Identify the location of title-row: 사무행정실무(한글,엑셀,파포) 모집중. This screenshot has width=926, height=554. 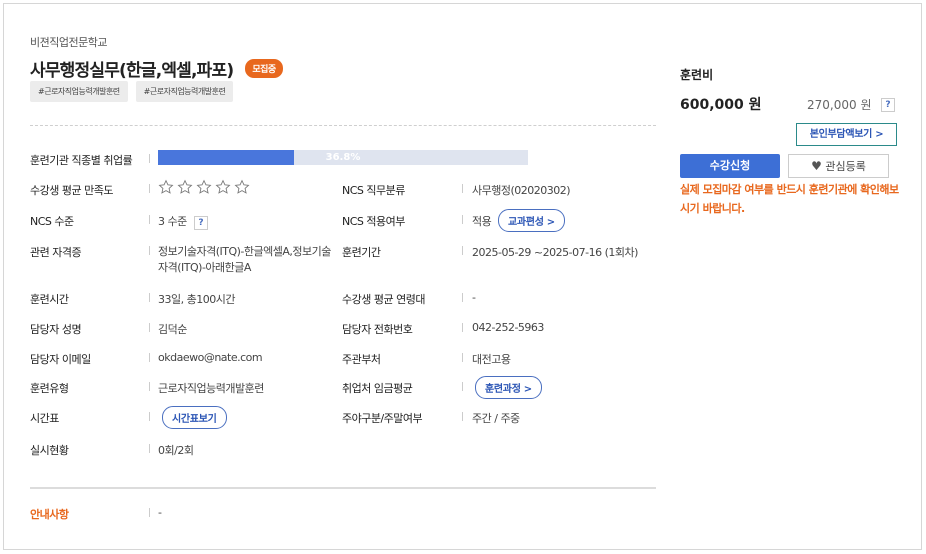
(156, 68).